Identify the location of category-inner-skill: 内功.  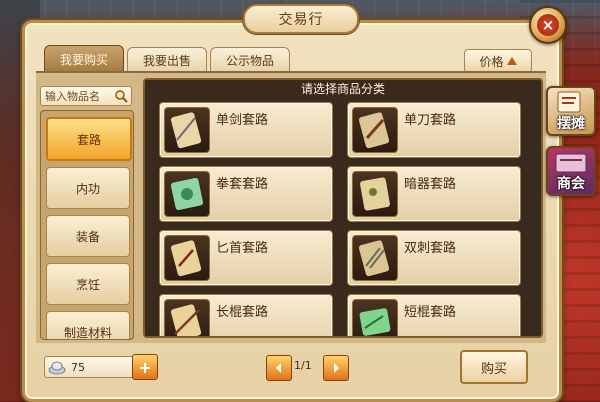
(88, 188).